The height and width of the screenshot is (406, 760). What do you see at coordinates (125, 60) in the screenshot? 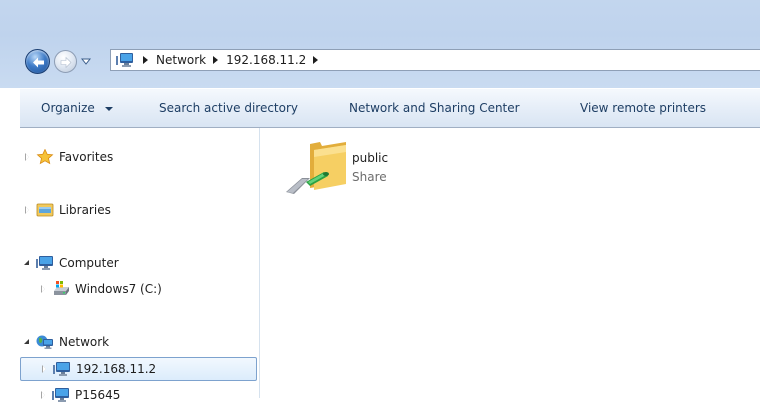
I see `computer-network-icon` at bounding box center [125, 60].